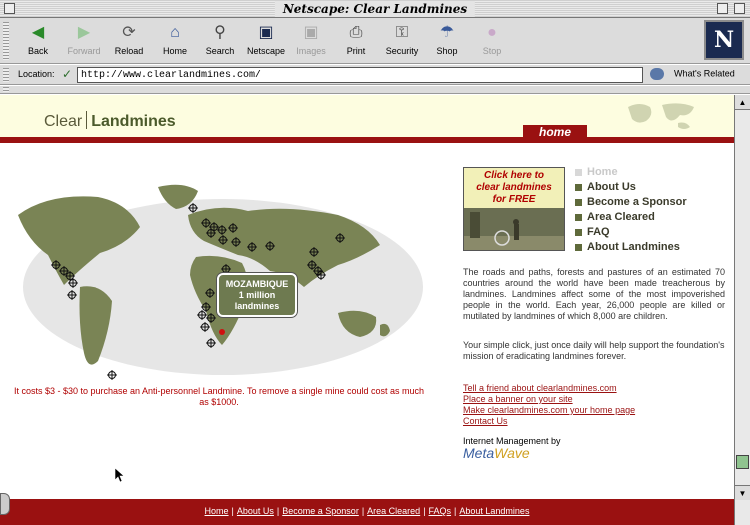 This screenshot has height=525, width=750. I want to click on shop-button: ☂ Shop, so click(447, 42).